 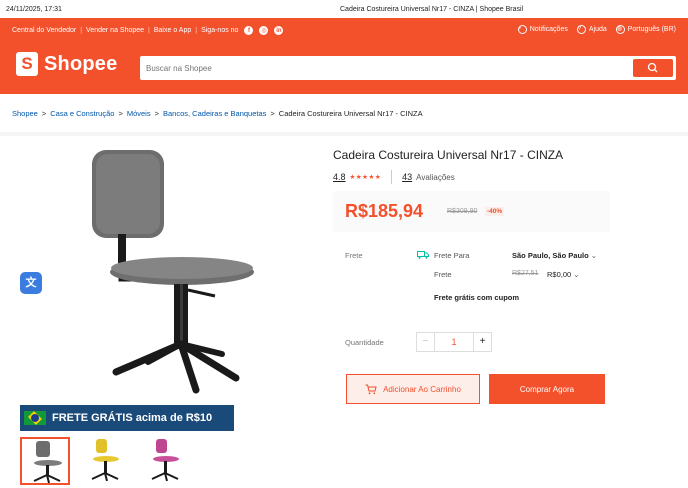 What do you see at coordinates (339, 177) in the screenshot?
I see `rating-value: 4.8` at bounding box center [339, 177].